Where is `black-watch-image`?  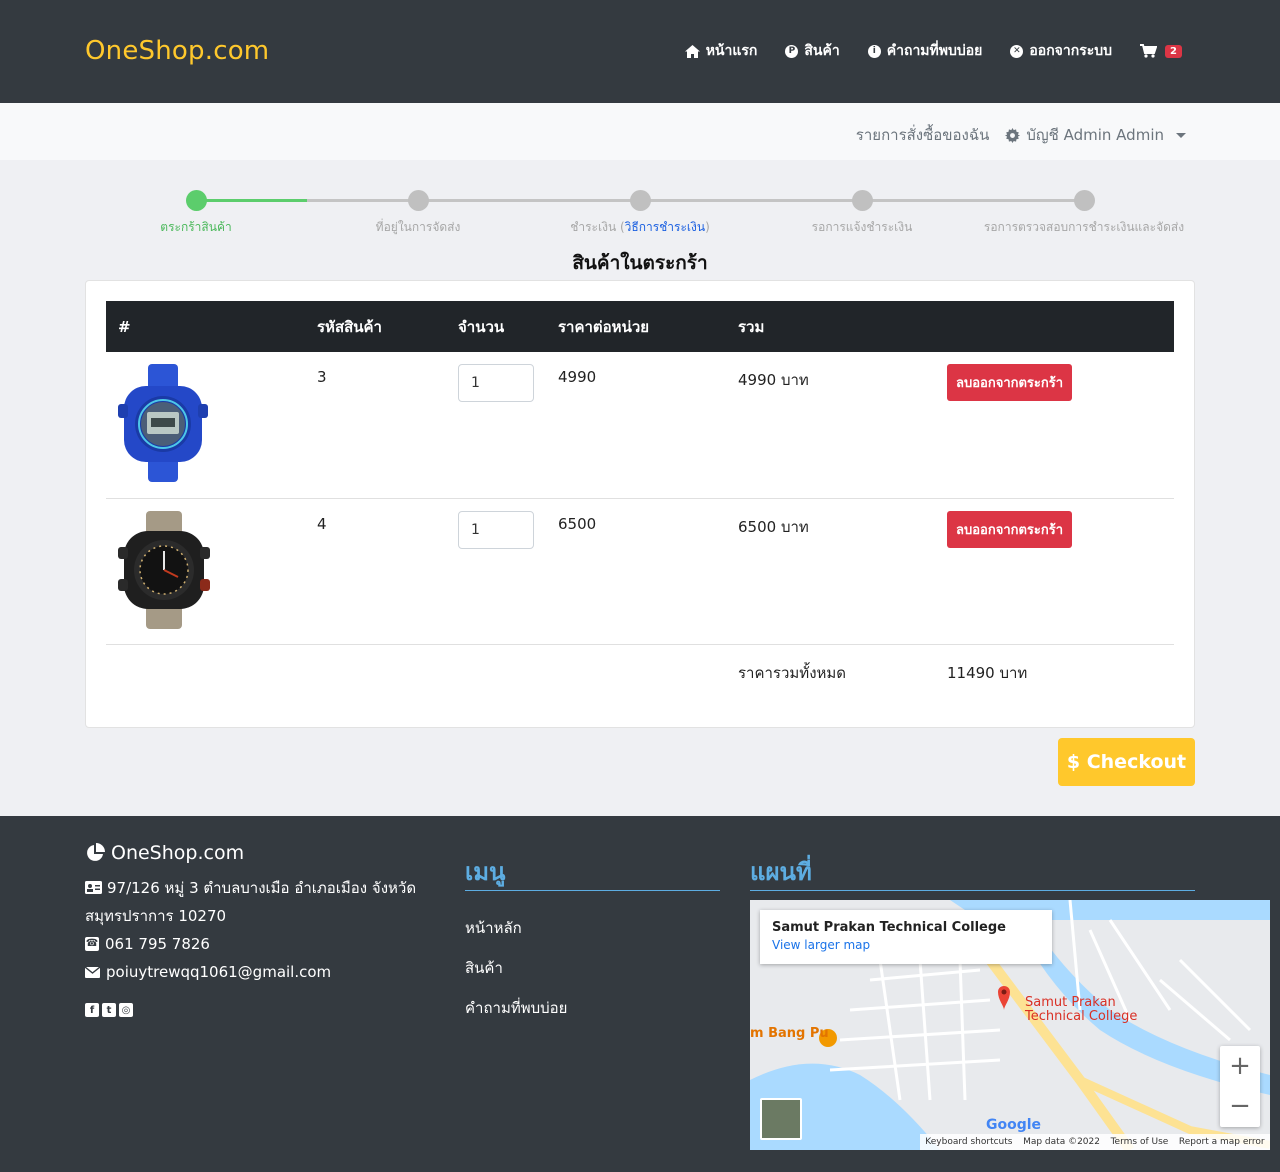
black-watch-image is located at coordinates (164, 569).